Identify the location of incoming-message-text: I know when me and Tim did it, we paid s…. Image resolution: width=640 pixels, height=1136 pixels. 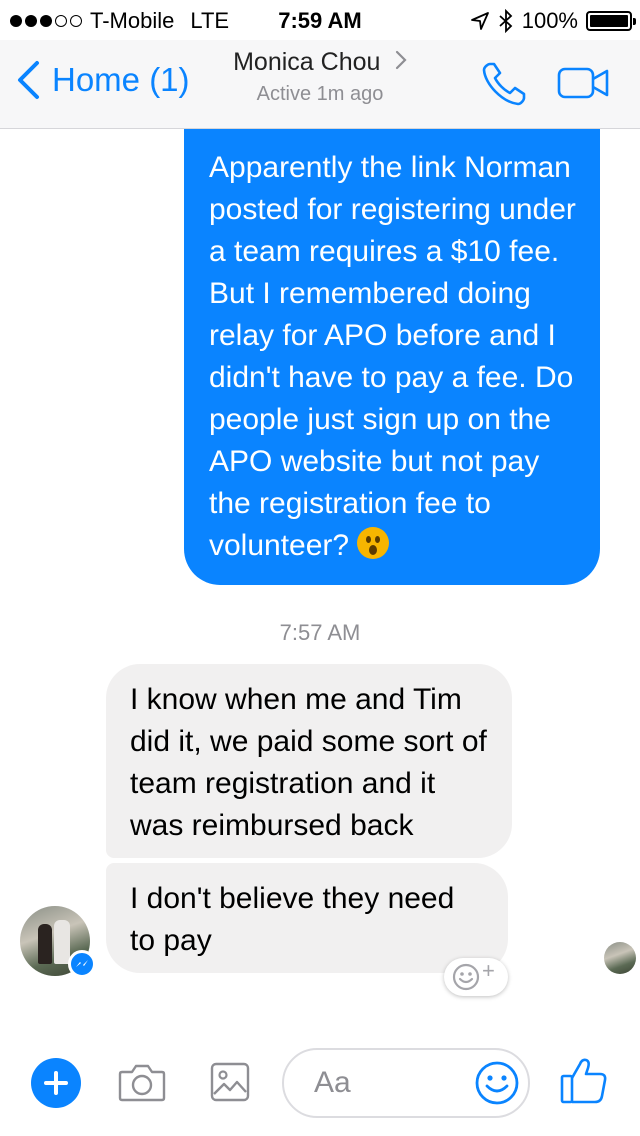
(308, 762).